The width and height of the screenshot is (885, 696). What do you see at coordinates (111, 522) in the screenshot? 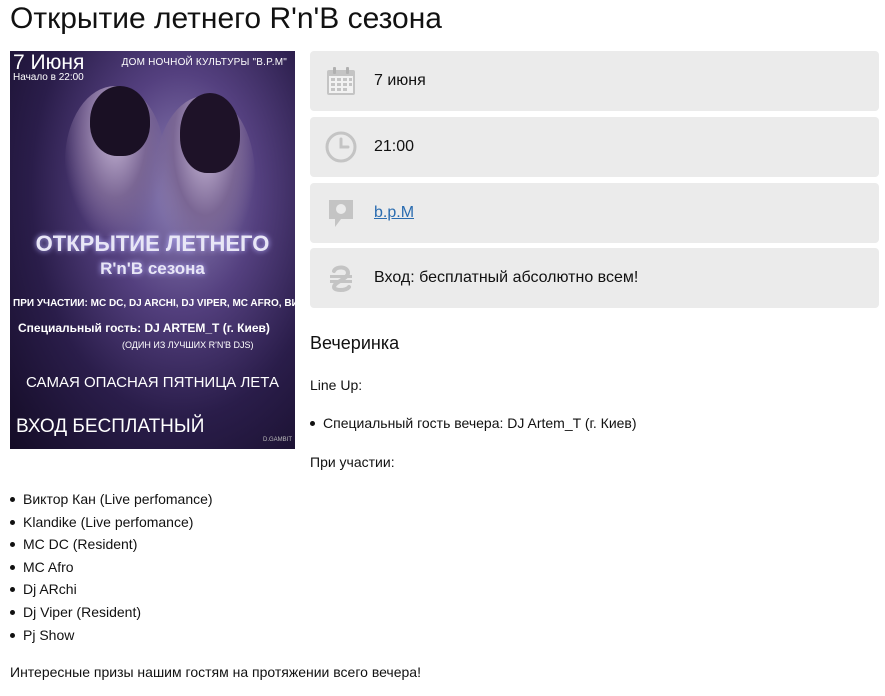
I see `list-item: Klandike (Live perfomance)` at bounding box center [111, 522].